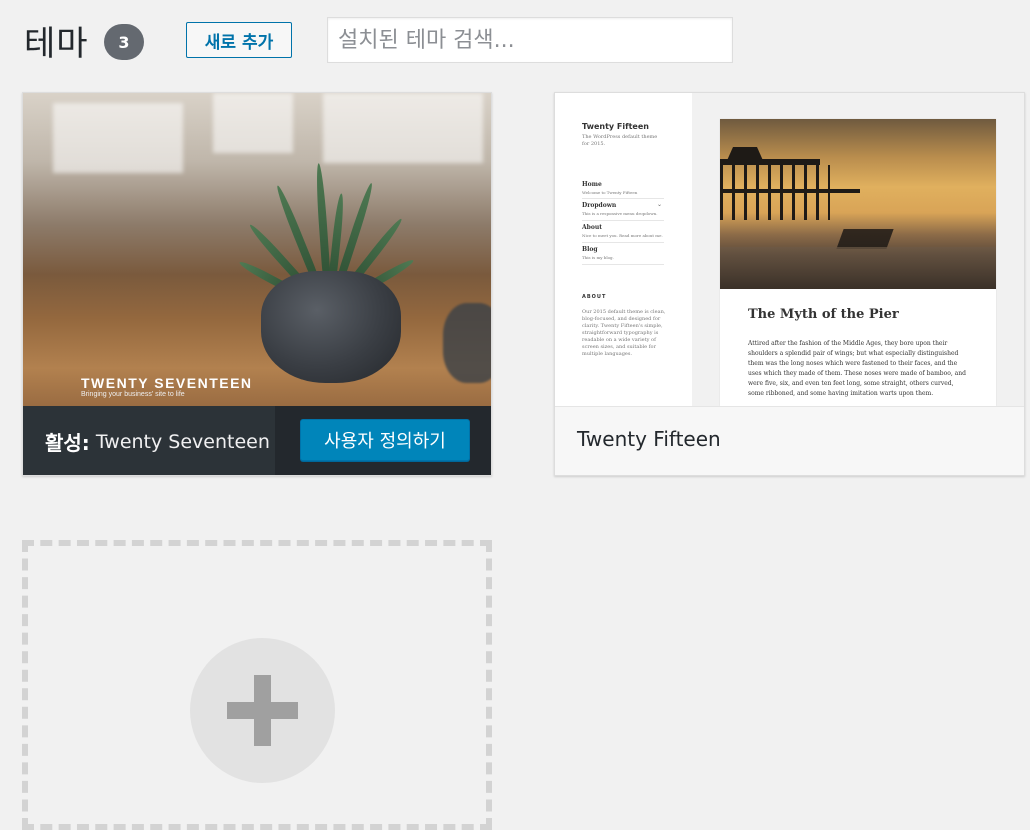  Describe the element at coordinates (823, 314) in the screenshot. I see `post-title: The Myth of the Pier` at that location.